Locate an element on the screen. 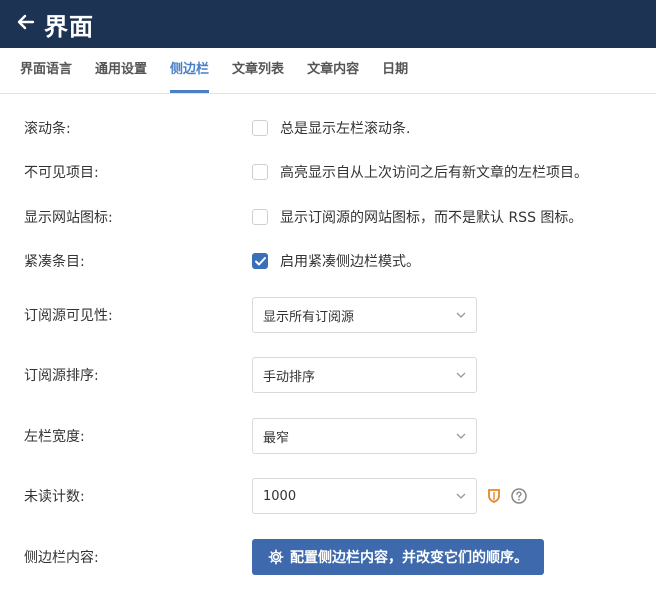 This screenshot has height=615, width=656. setting-label: 显示网站图标: is located at coordinates (68, 218).